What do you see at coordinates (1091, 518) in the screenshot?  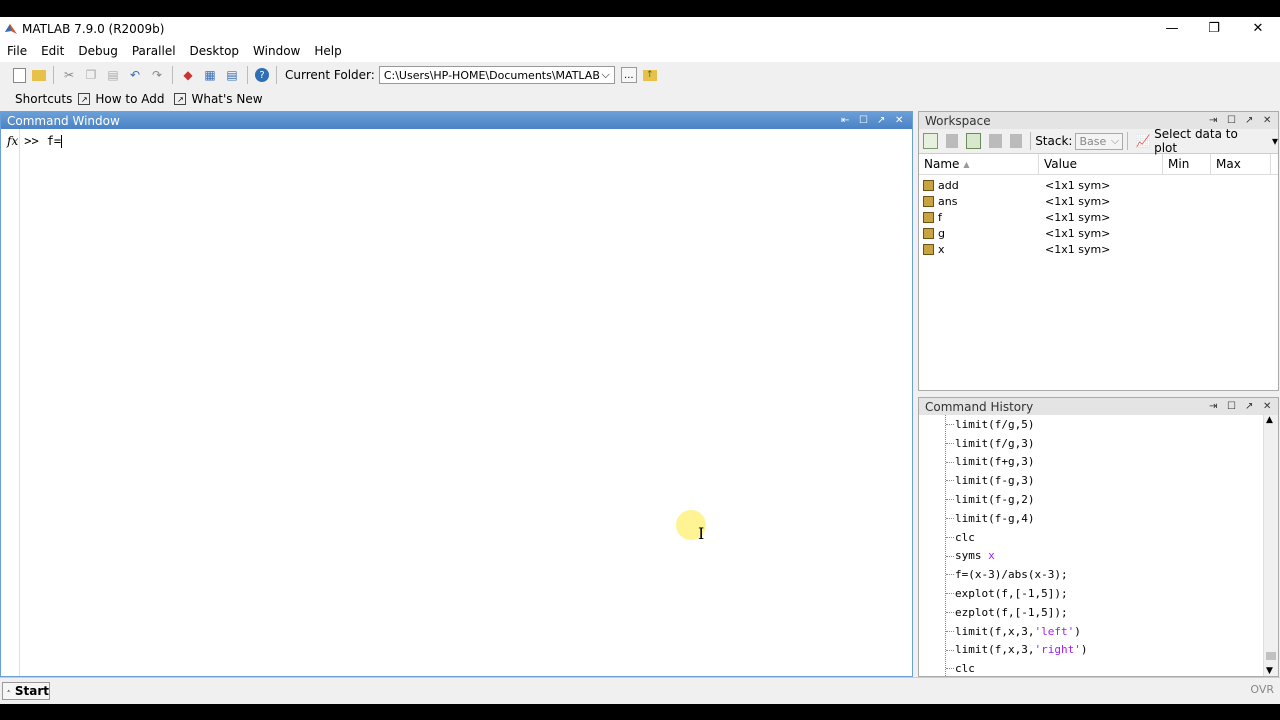 I see `history-item: limit(f-g,4)` at bounding box center [1091, 518].